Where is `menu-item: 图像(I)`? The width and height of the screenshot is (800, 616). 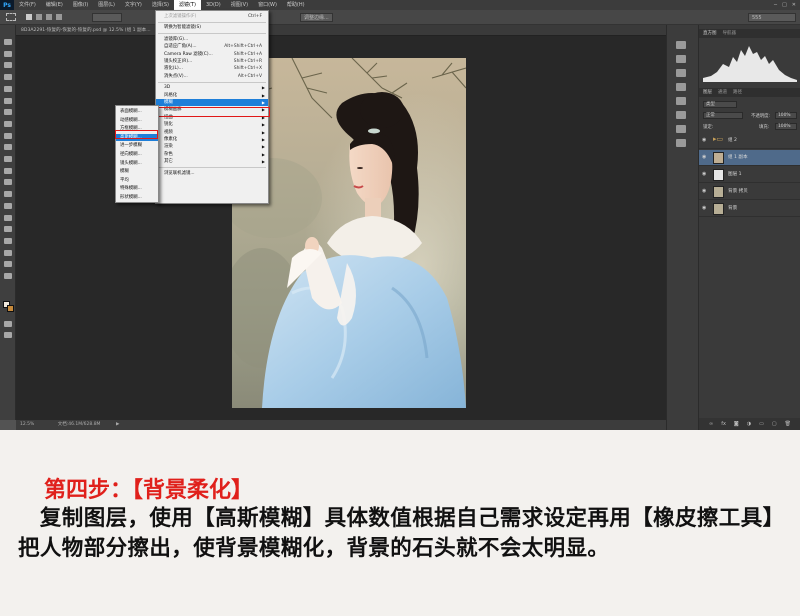 menu-item: 图像(I) is located at coordinates (80, 5).